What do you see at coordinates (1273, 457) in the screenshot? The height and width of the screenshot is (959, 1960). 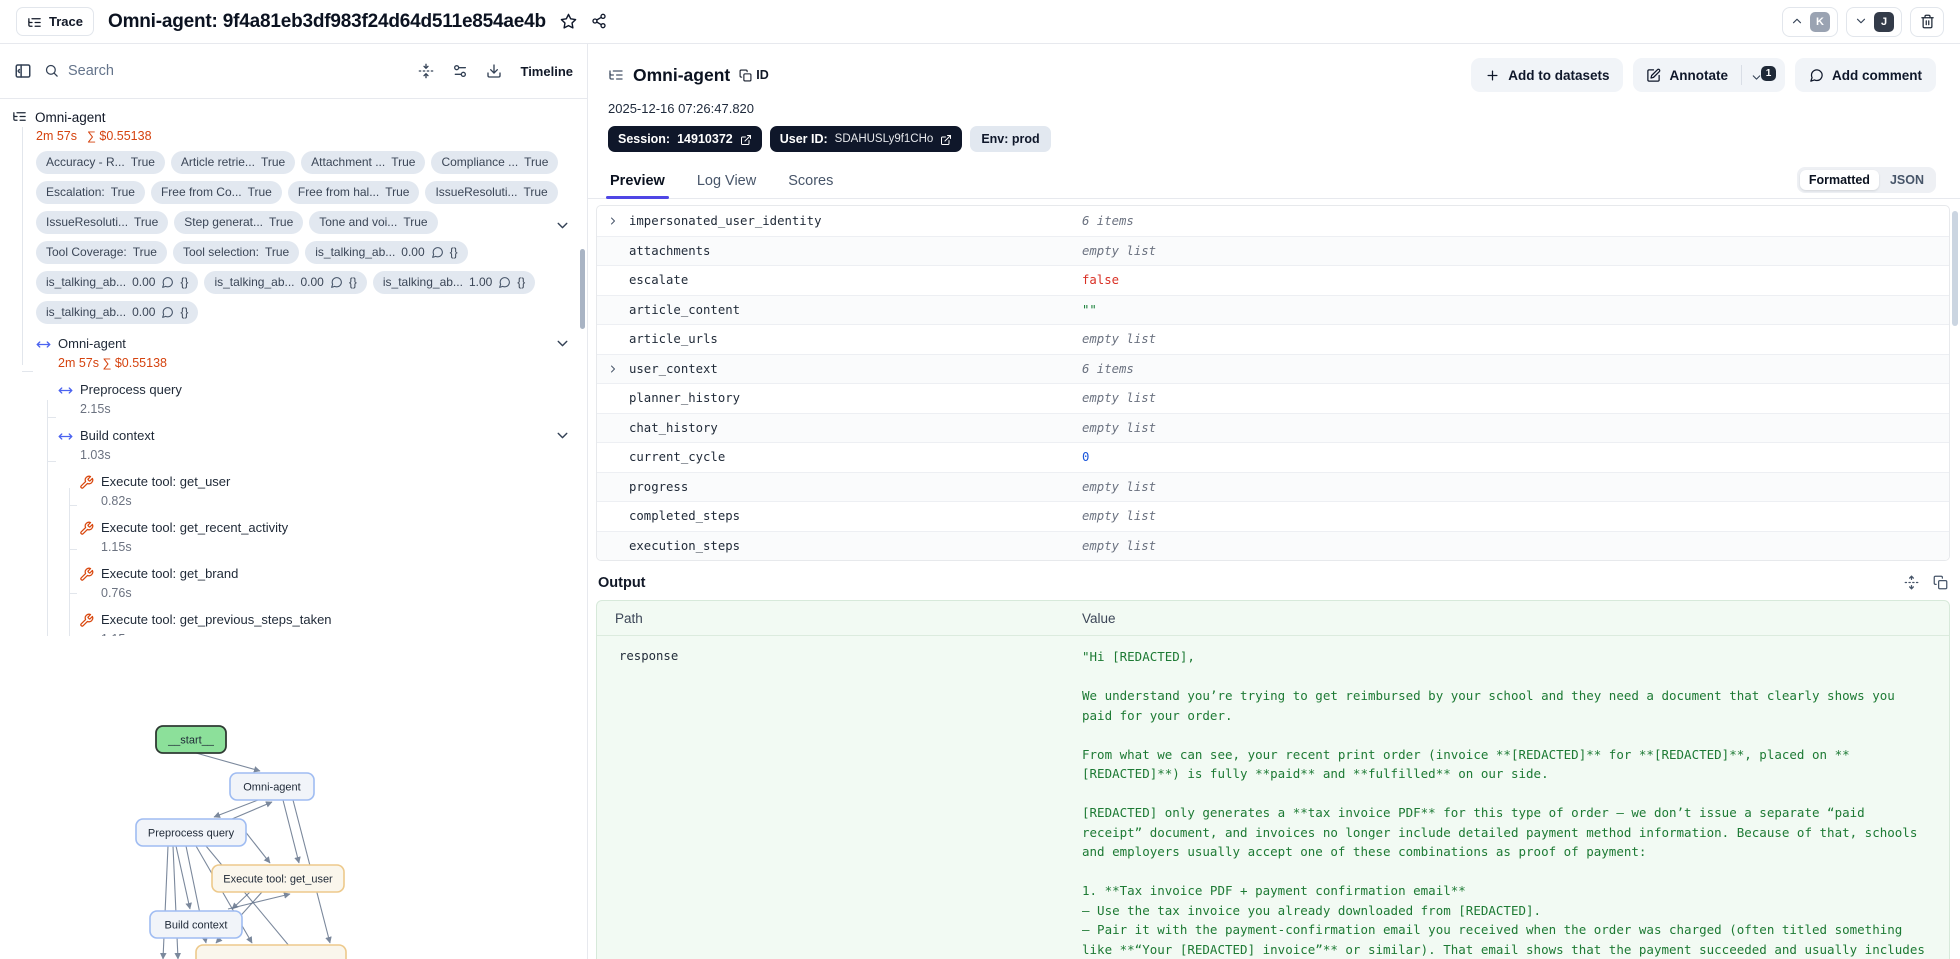 I see `kv-row-current_cycle: current_cycle 0` at bounding box center [1273, 457].